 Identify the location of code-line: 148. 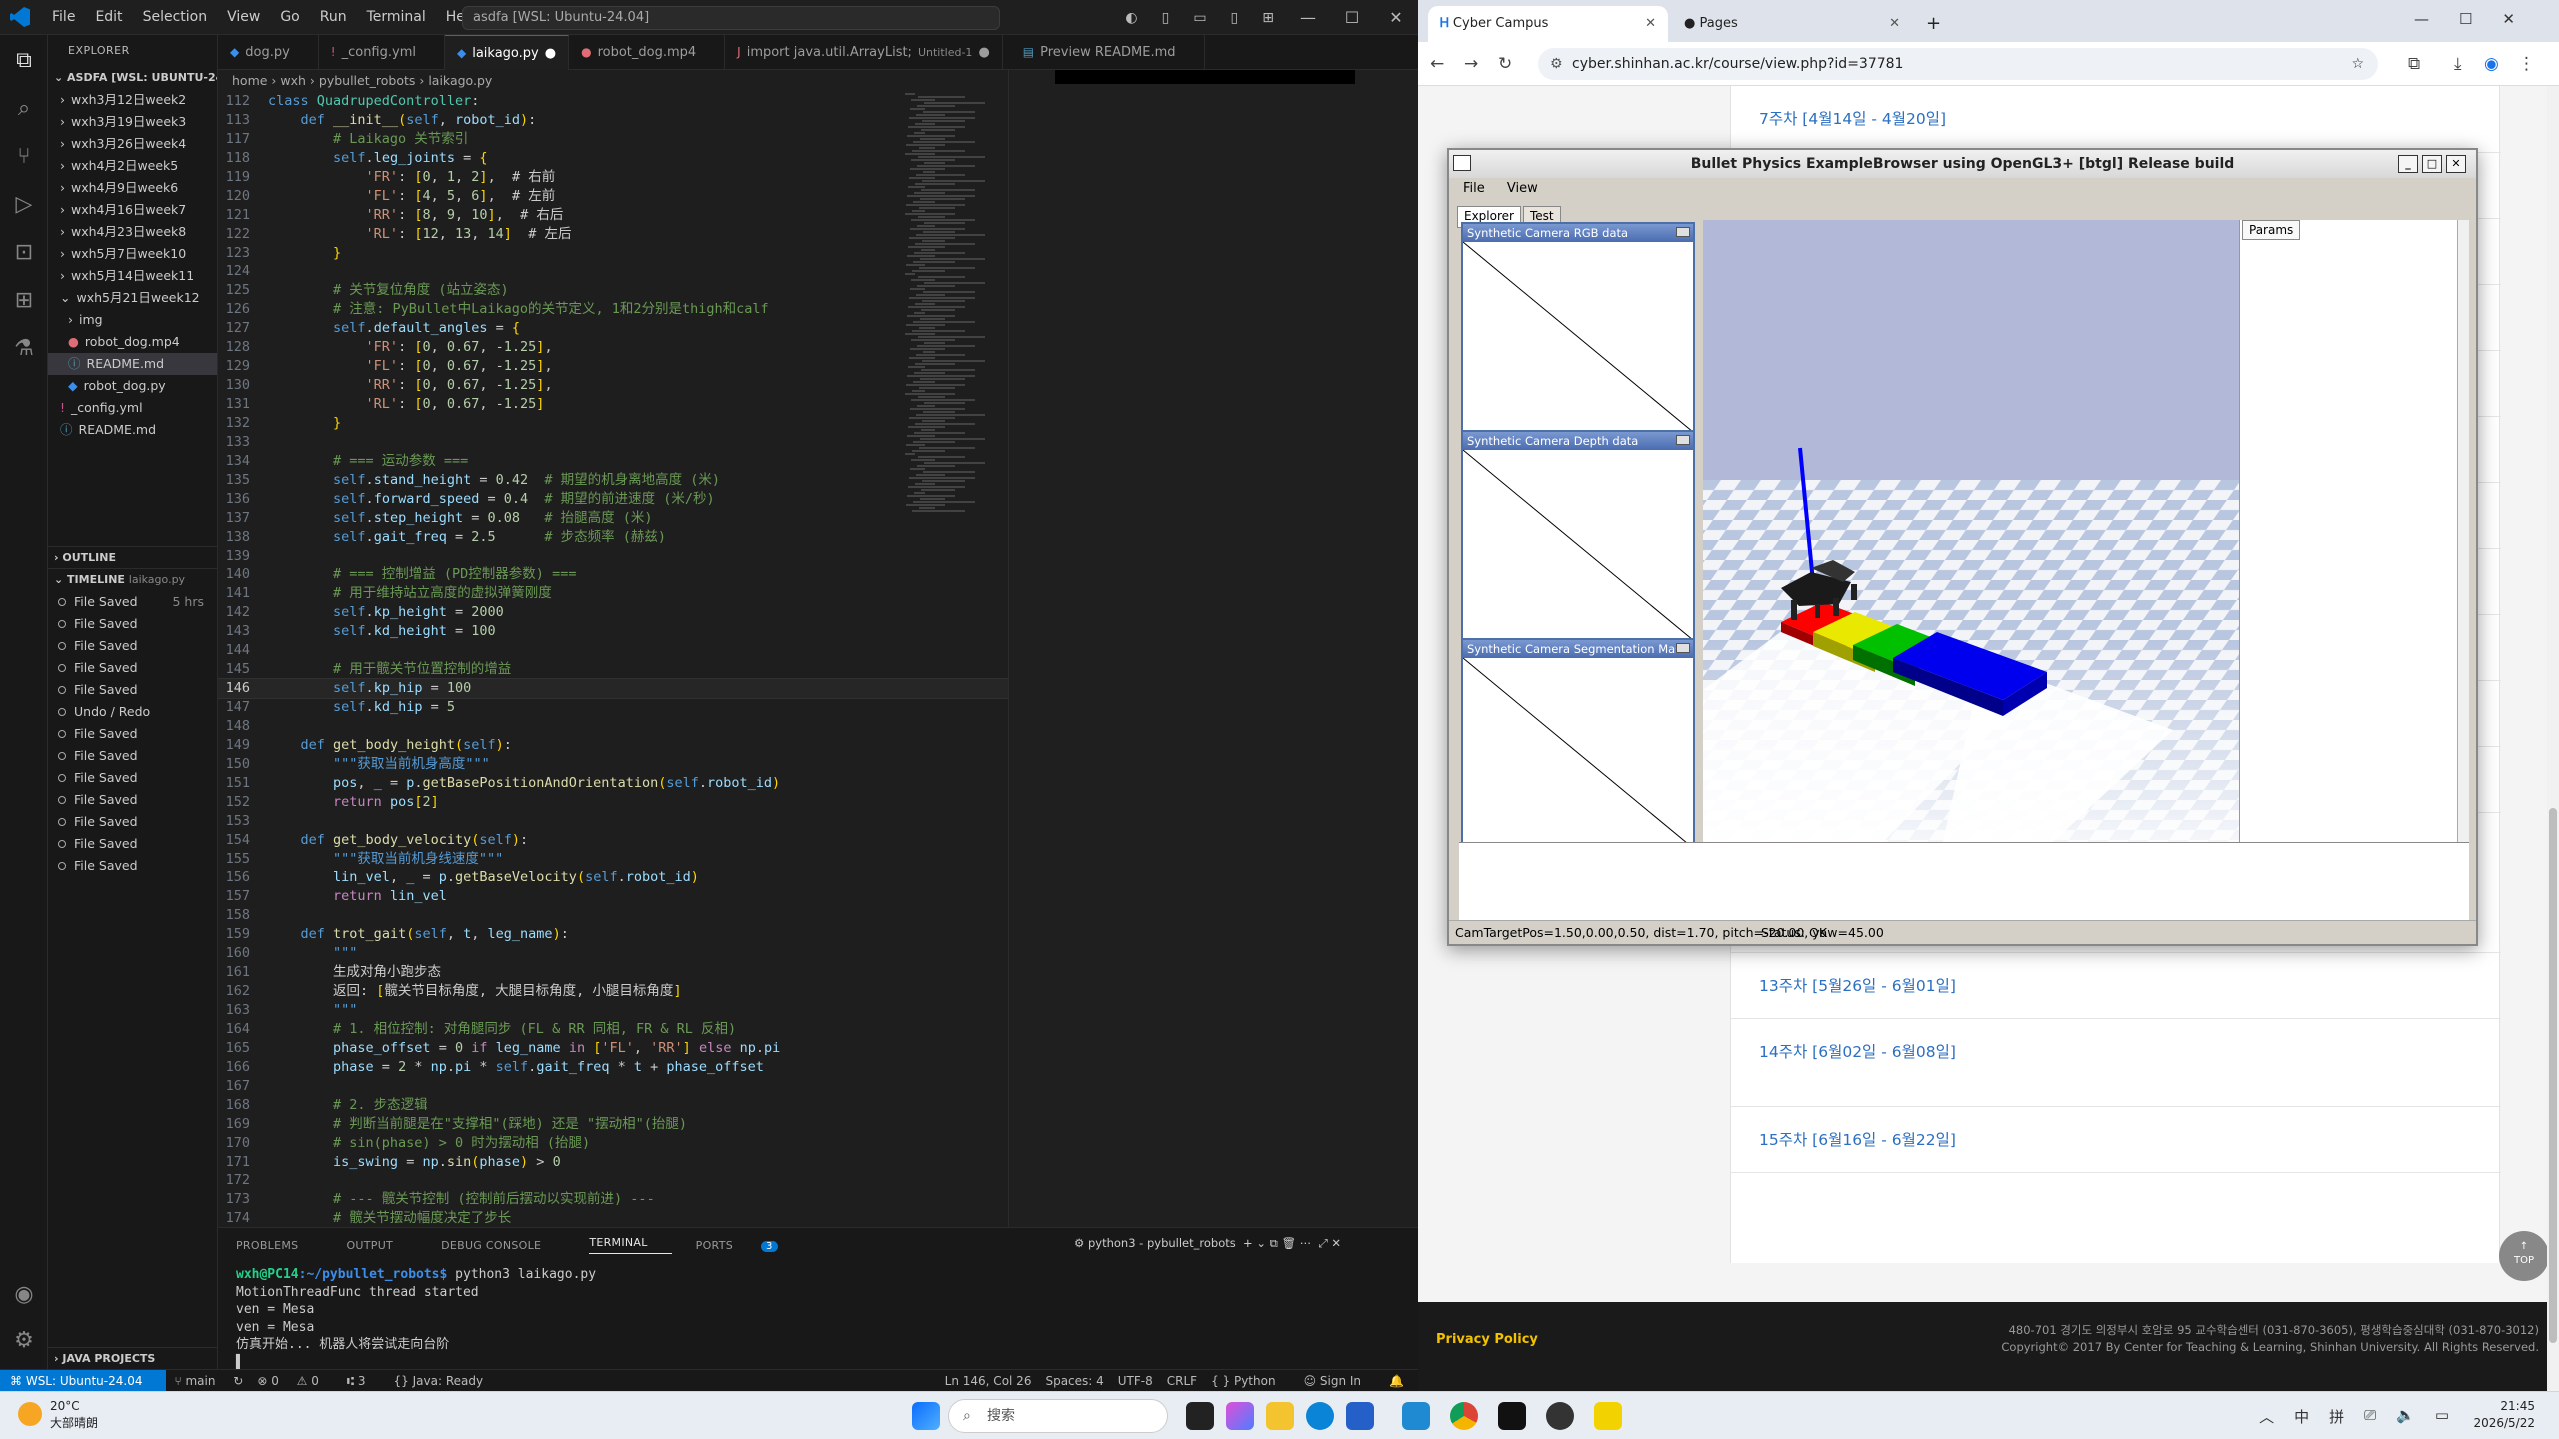
(613, 726).